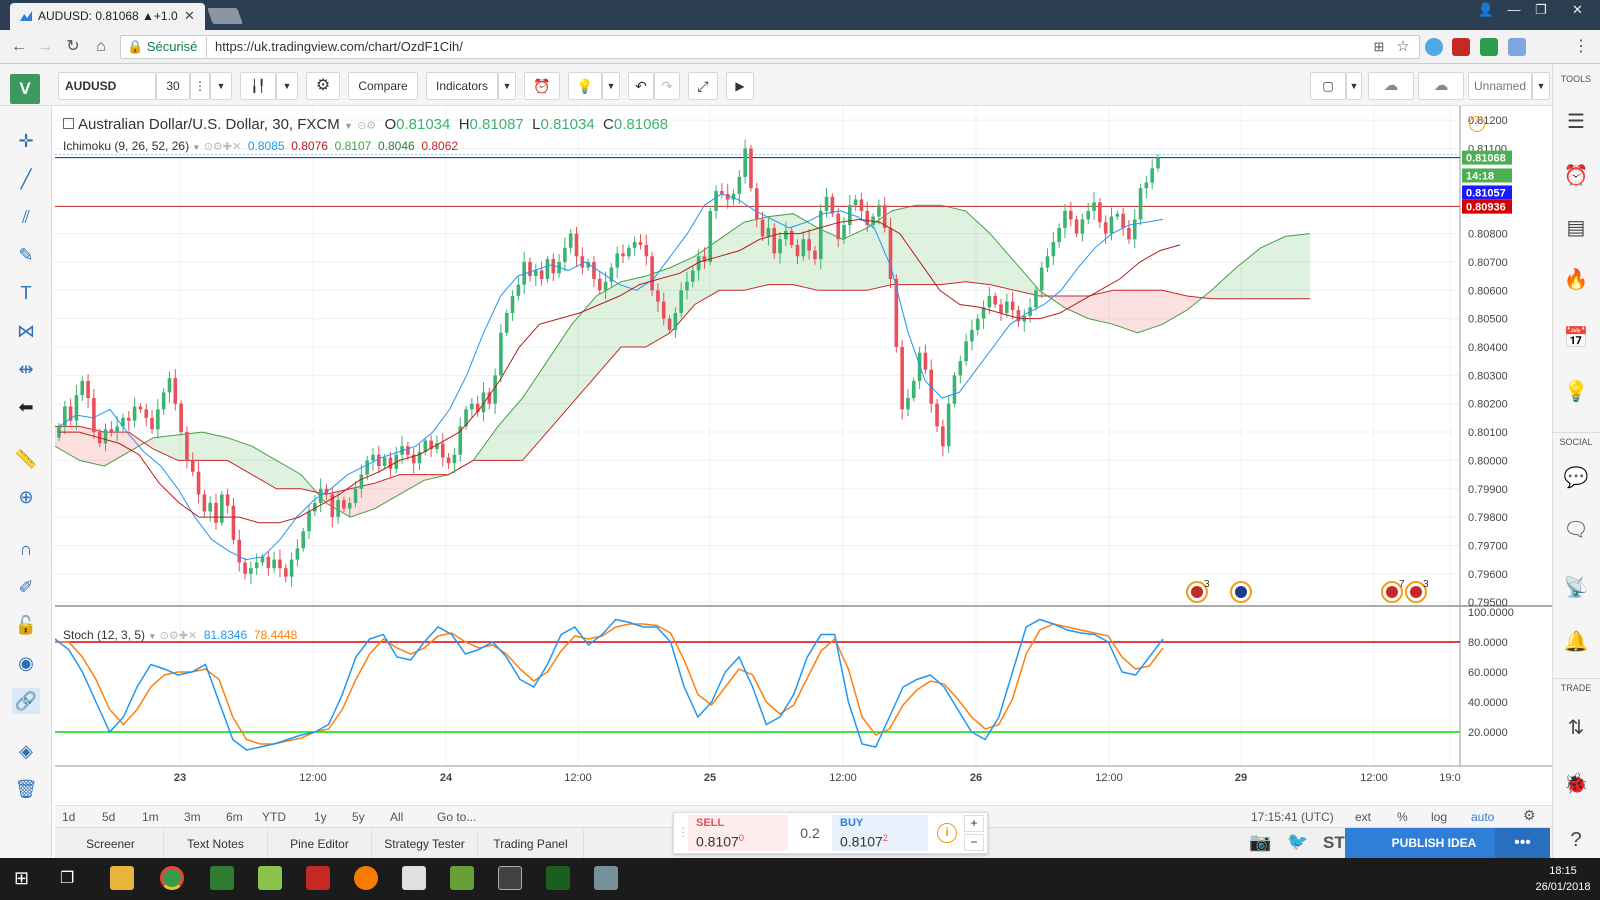  What do you see at coordinates (1500, 86) in the screenshot?
I see `layout-name: Unnamed` at bounding box center [1500, 86].